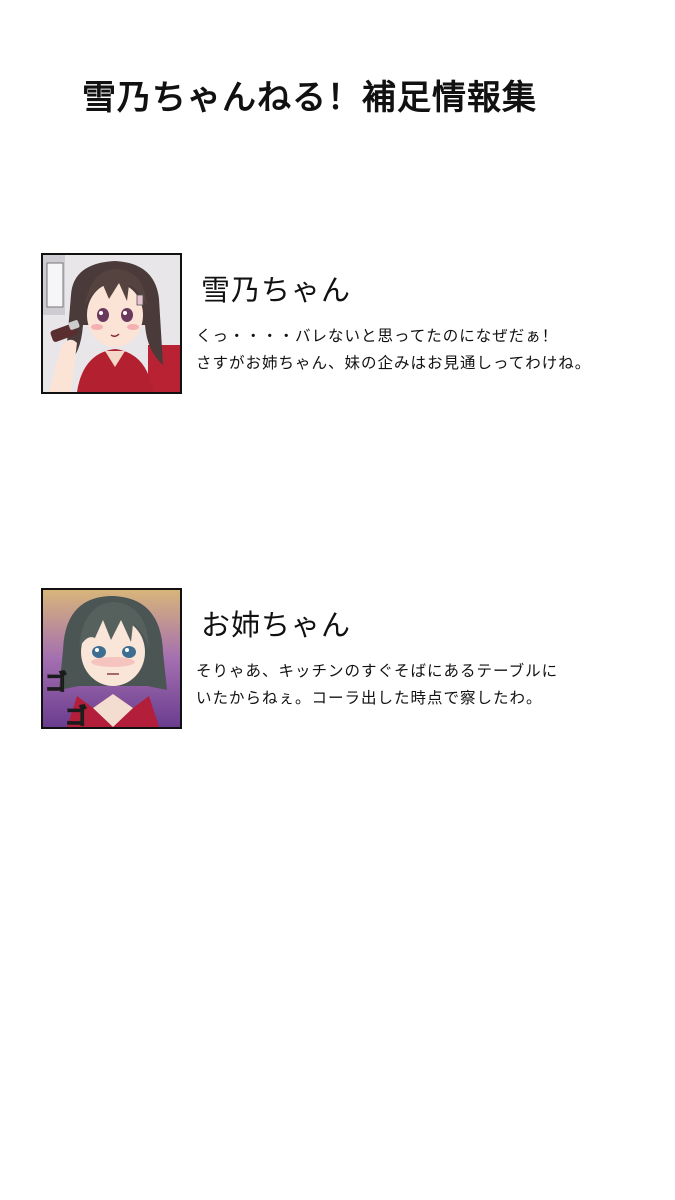  Describe the element at coordinates (309, 98) in the screenshot. I see `page-title: 雪乃ちゃんねる！補足情報集` at that location.